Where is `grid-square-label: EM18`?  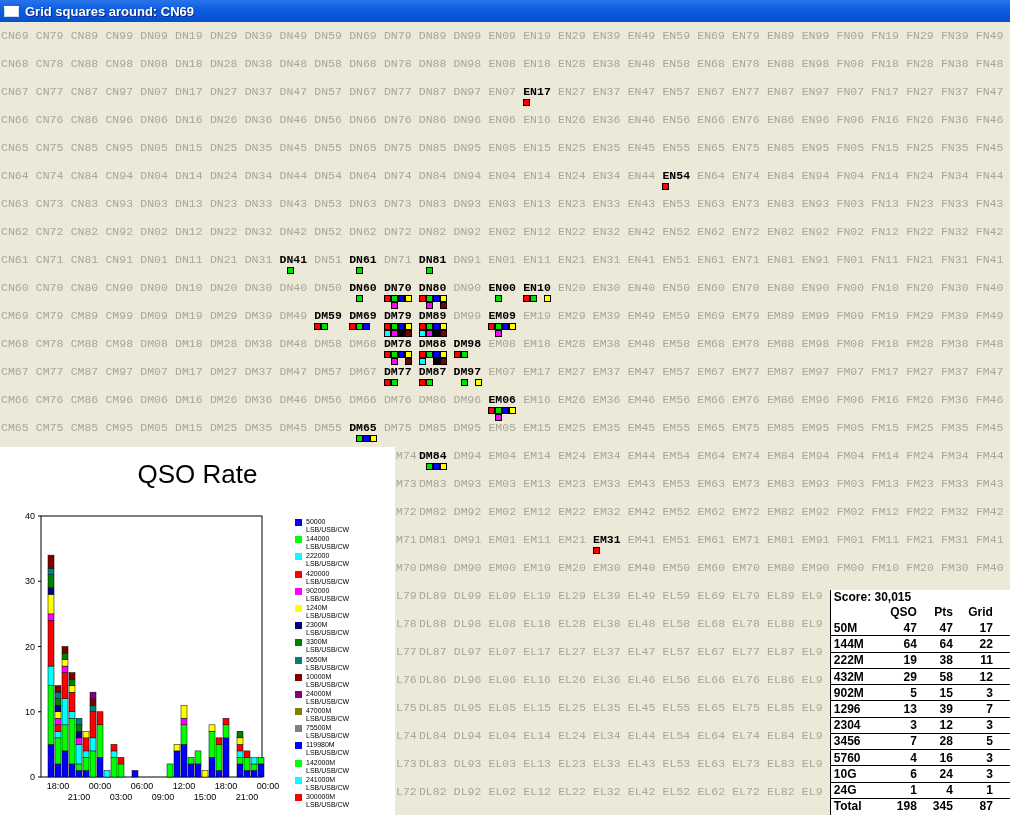 grid-square-label: EM18 is located at coordinates (537, 344).